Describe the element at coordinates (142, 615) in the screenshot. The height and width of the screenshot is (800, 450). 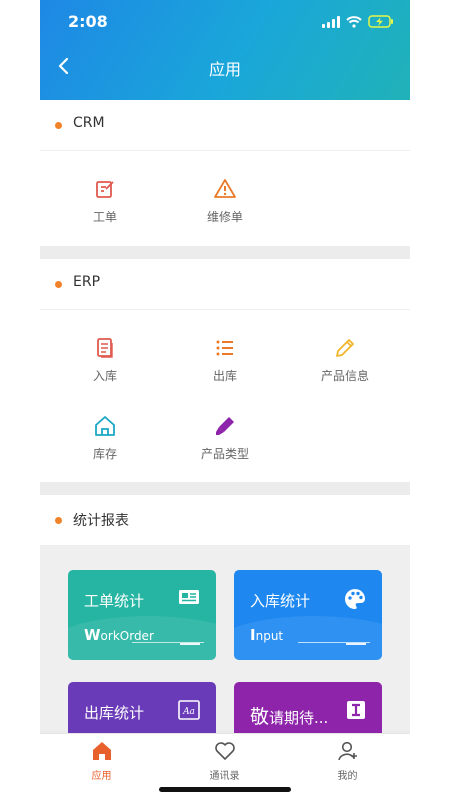
I see `report-card-workorder: 工单统计 WorkOrder` at that location.